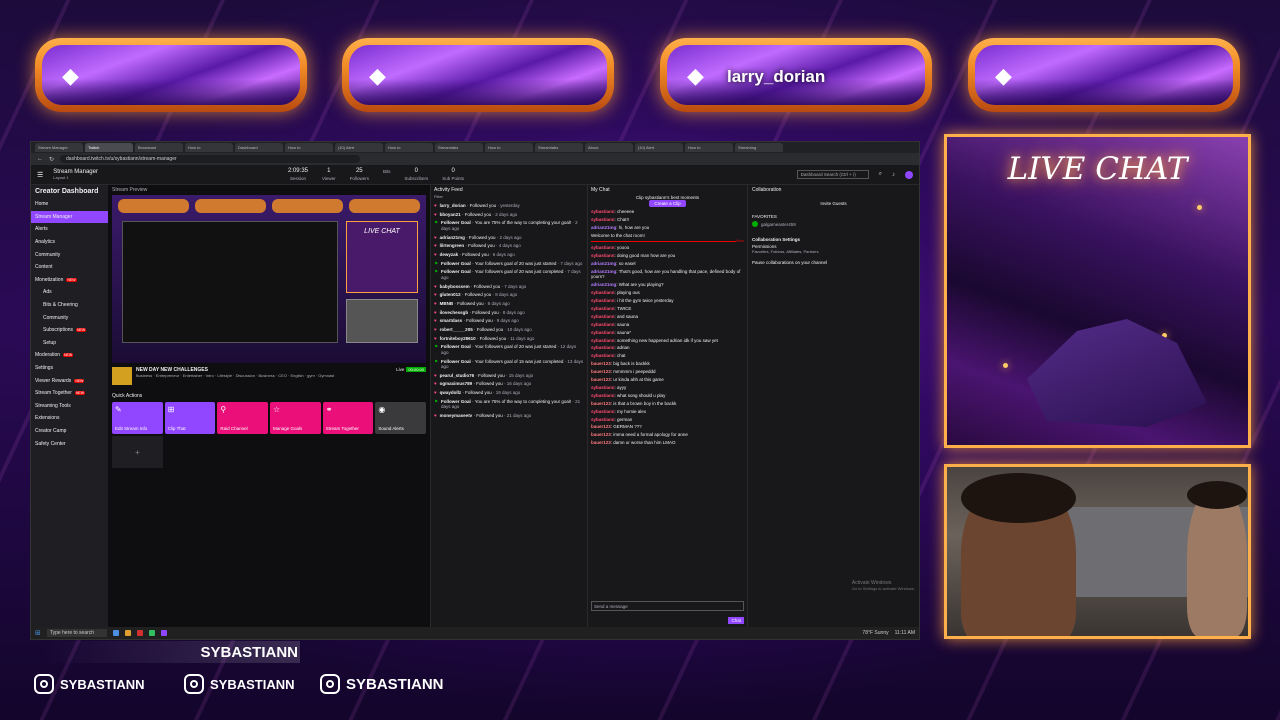 Image resolution: width=1280 pixels, height=720 pixels. Describe the element at coordinates (69, 229) in the screenshot. I see `sidebar-item: Alerts` at that location.